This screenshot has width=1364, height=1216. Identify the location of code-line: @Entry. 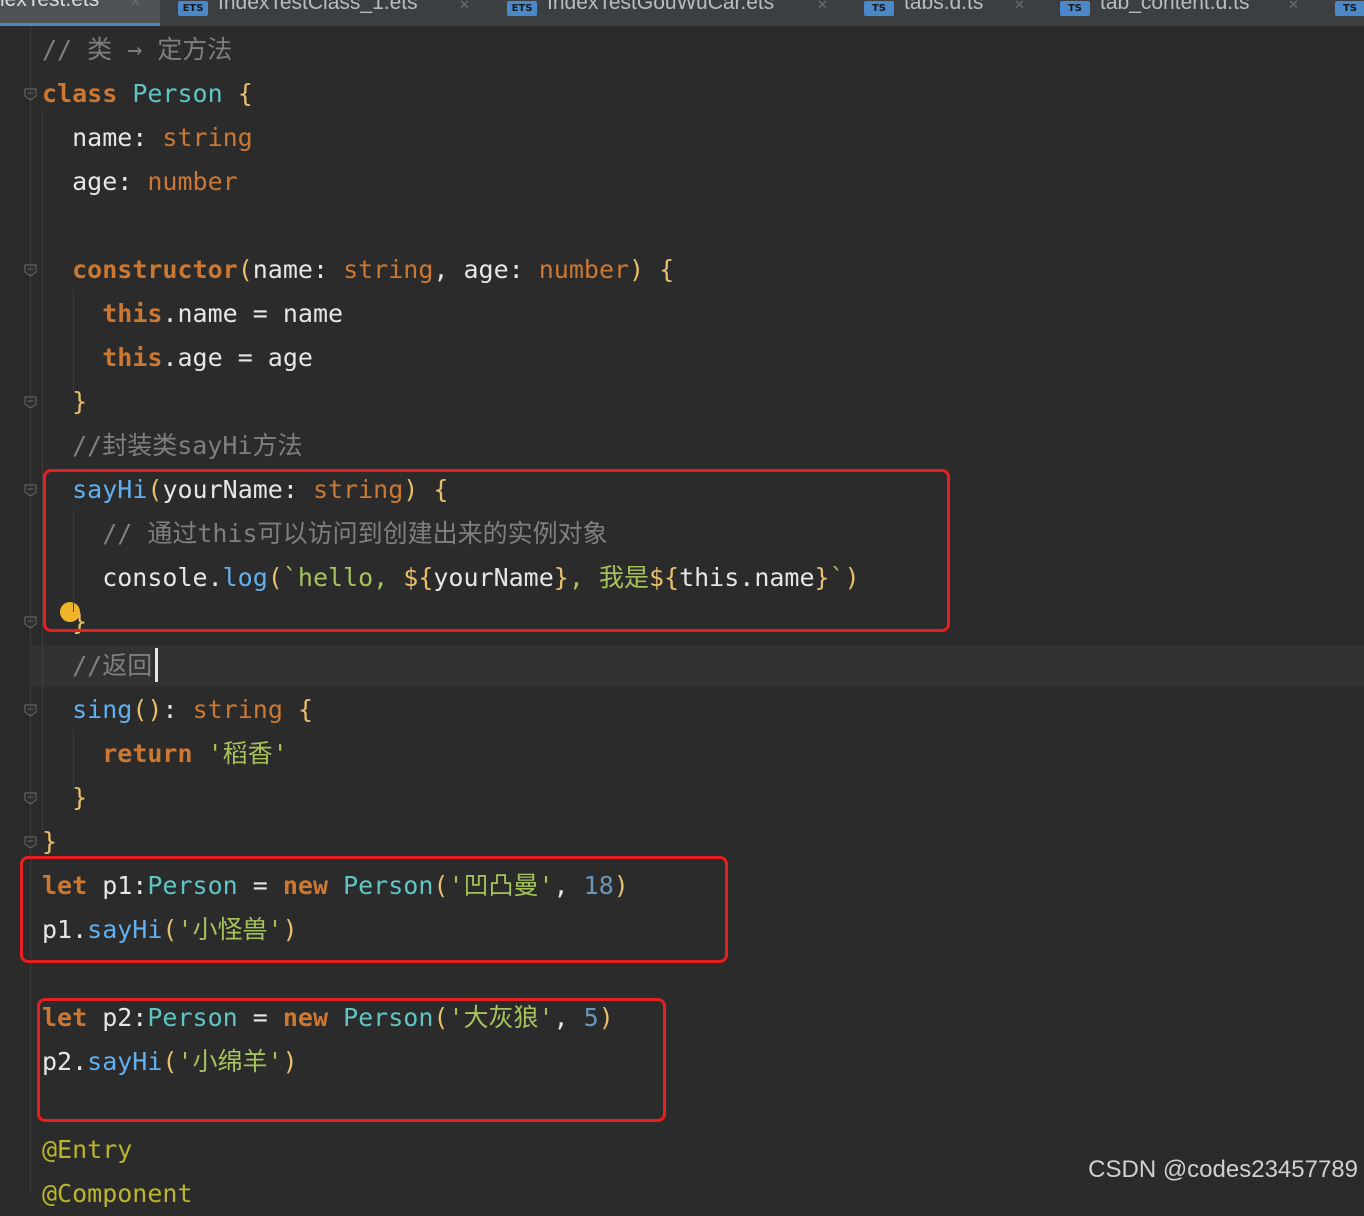
(87, 1150).